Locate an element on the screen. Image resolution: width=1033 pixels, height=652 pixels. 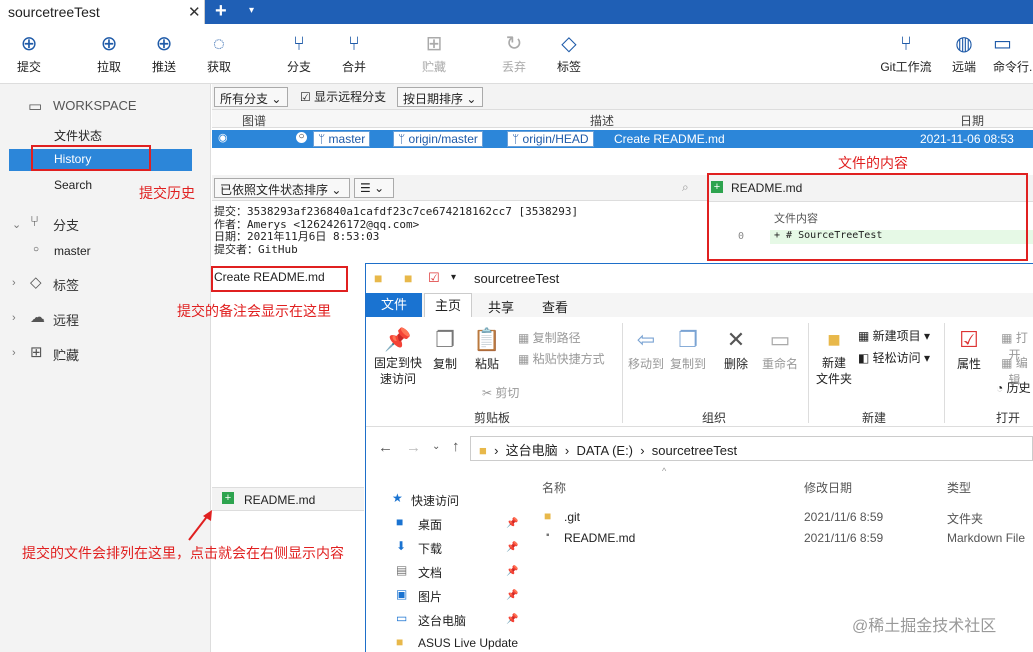
tab-file: 文件 is located at coordinates (394, 305).